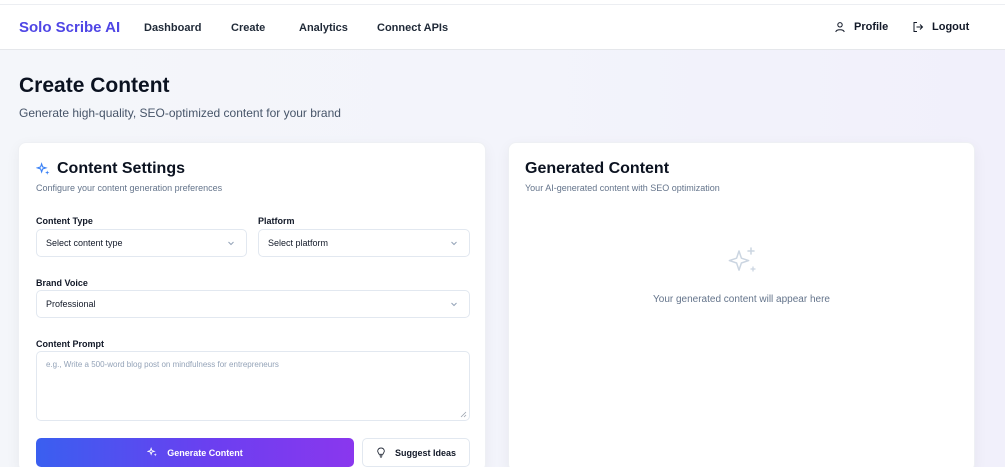  What do you see at coordinates (141, 243) in the screenshot?
I see `content-type-select: Select content type` at bounding box center [141, 243].